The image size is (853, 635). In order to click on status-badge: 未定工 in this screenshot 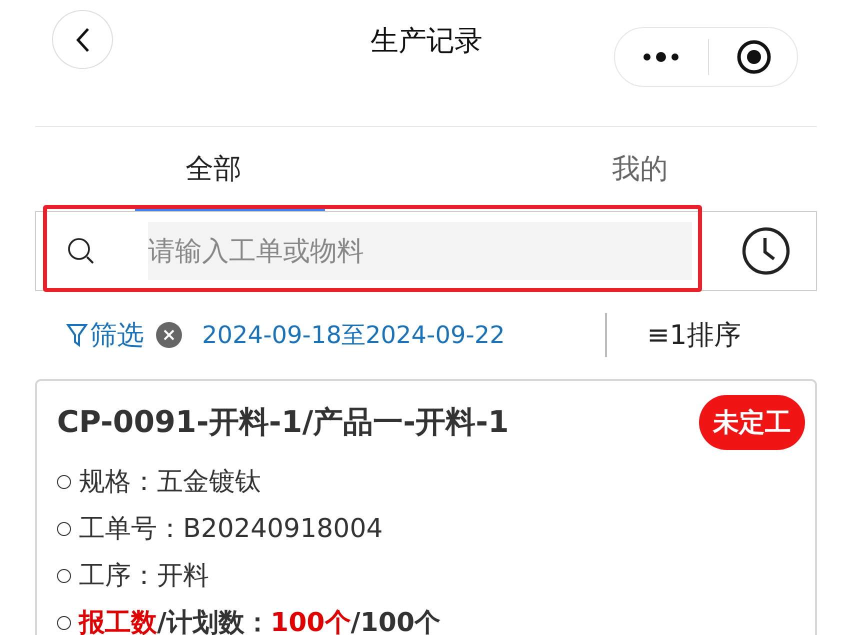, I will do `click(752, 422)`.